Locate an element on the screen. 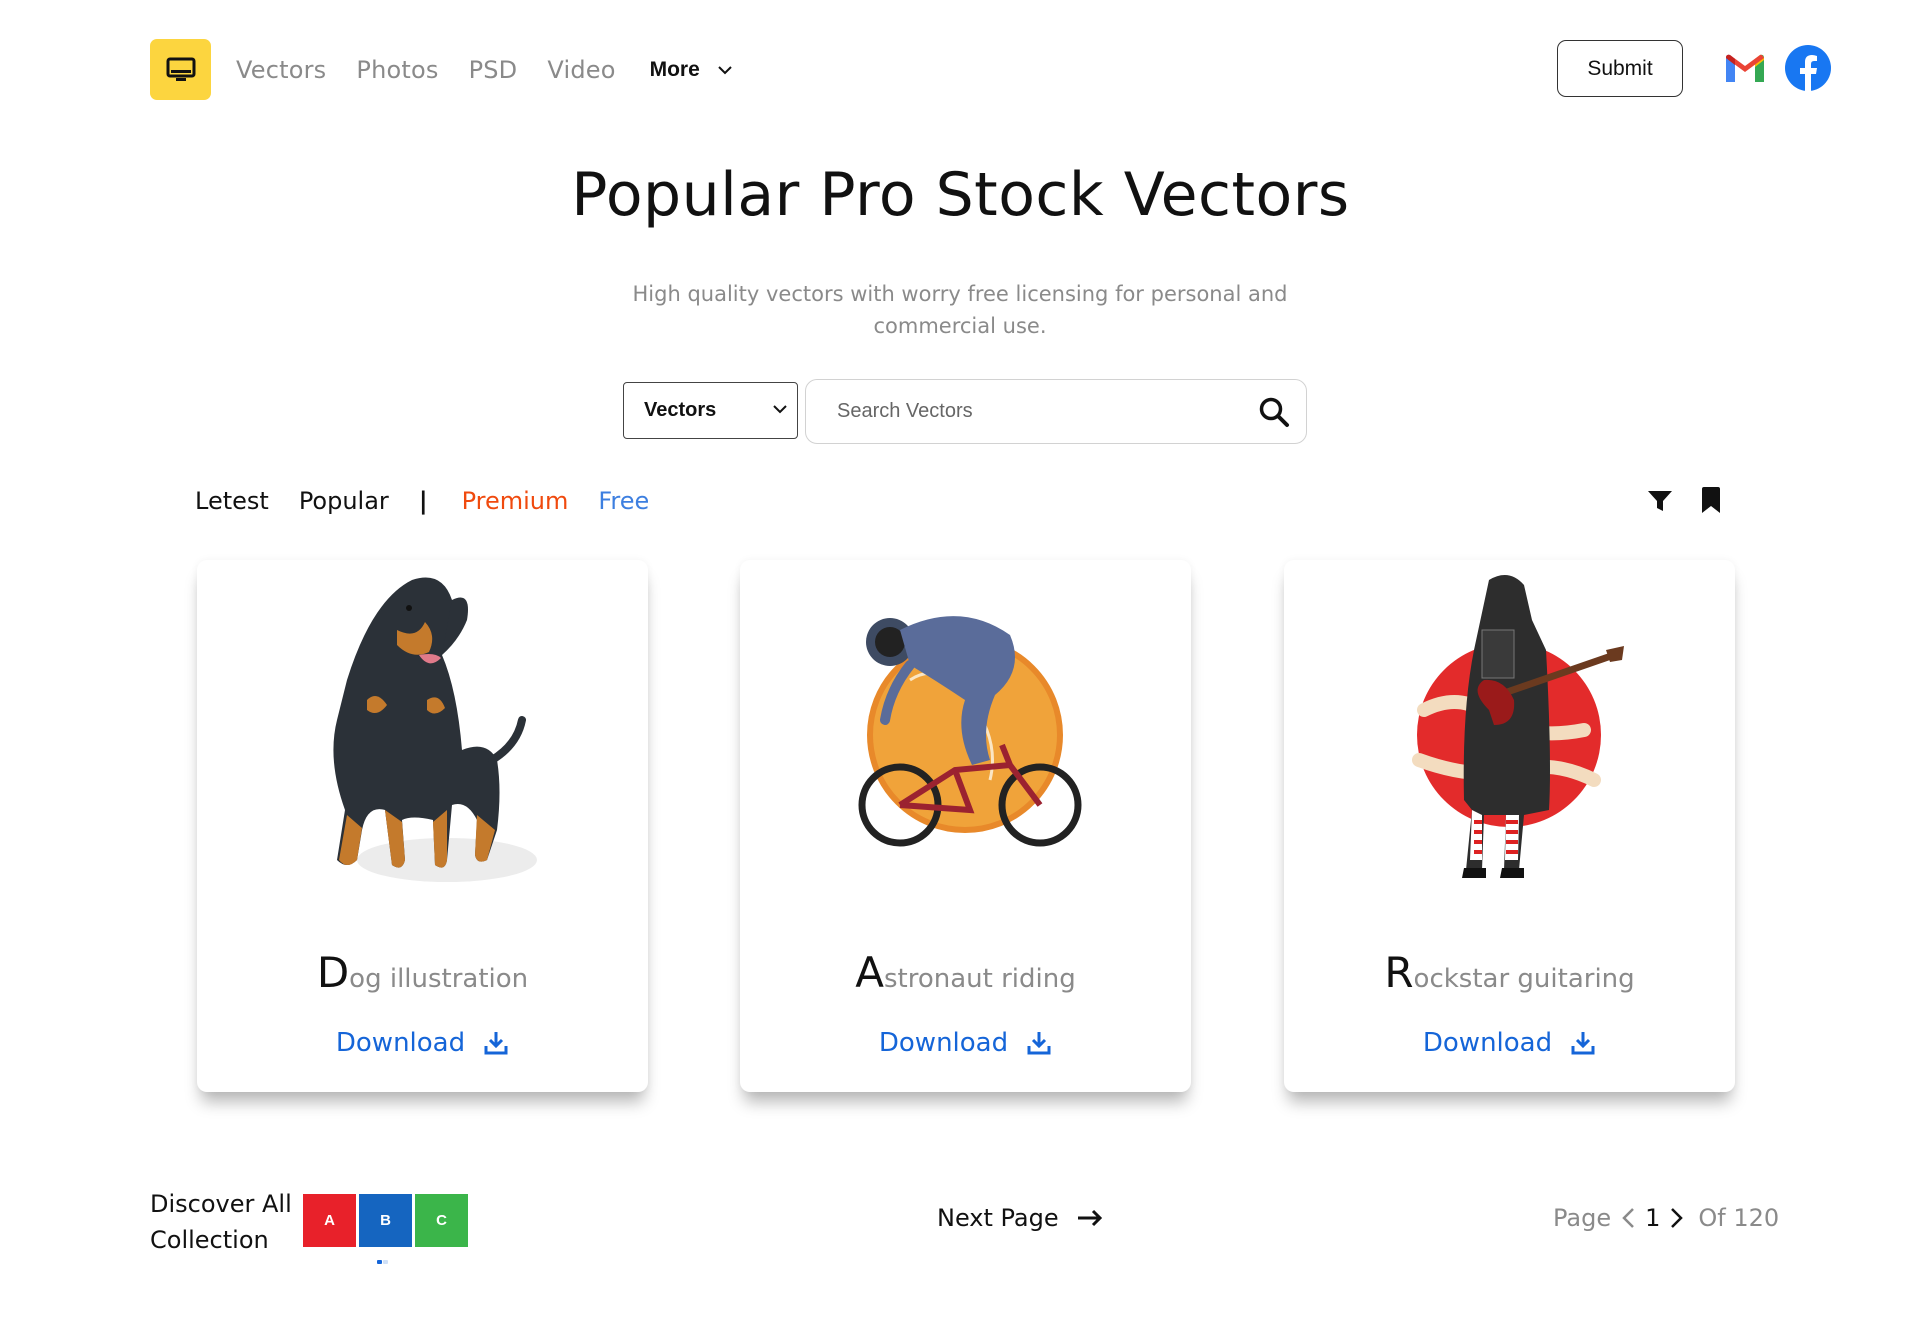 This screenshot has height=1320, width=1921. bookmark-icon is located at coordinates (1711, 500).